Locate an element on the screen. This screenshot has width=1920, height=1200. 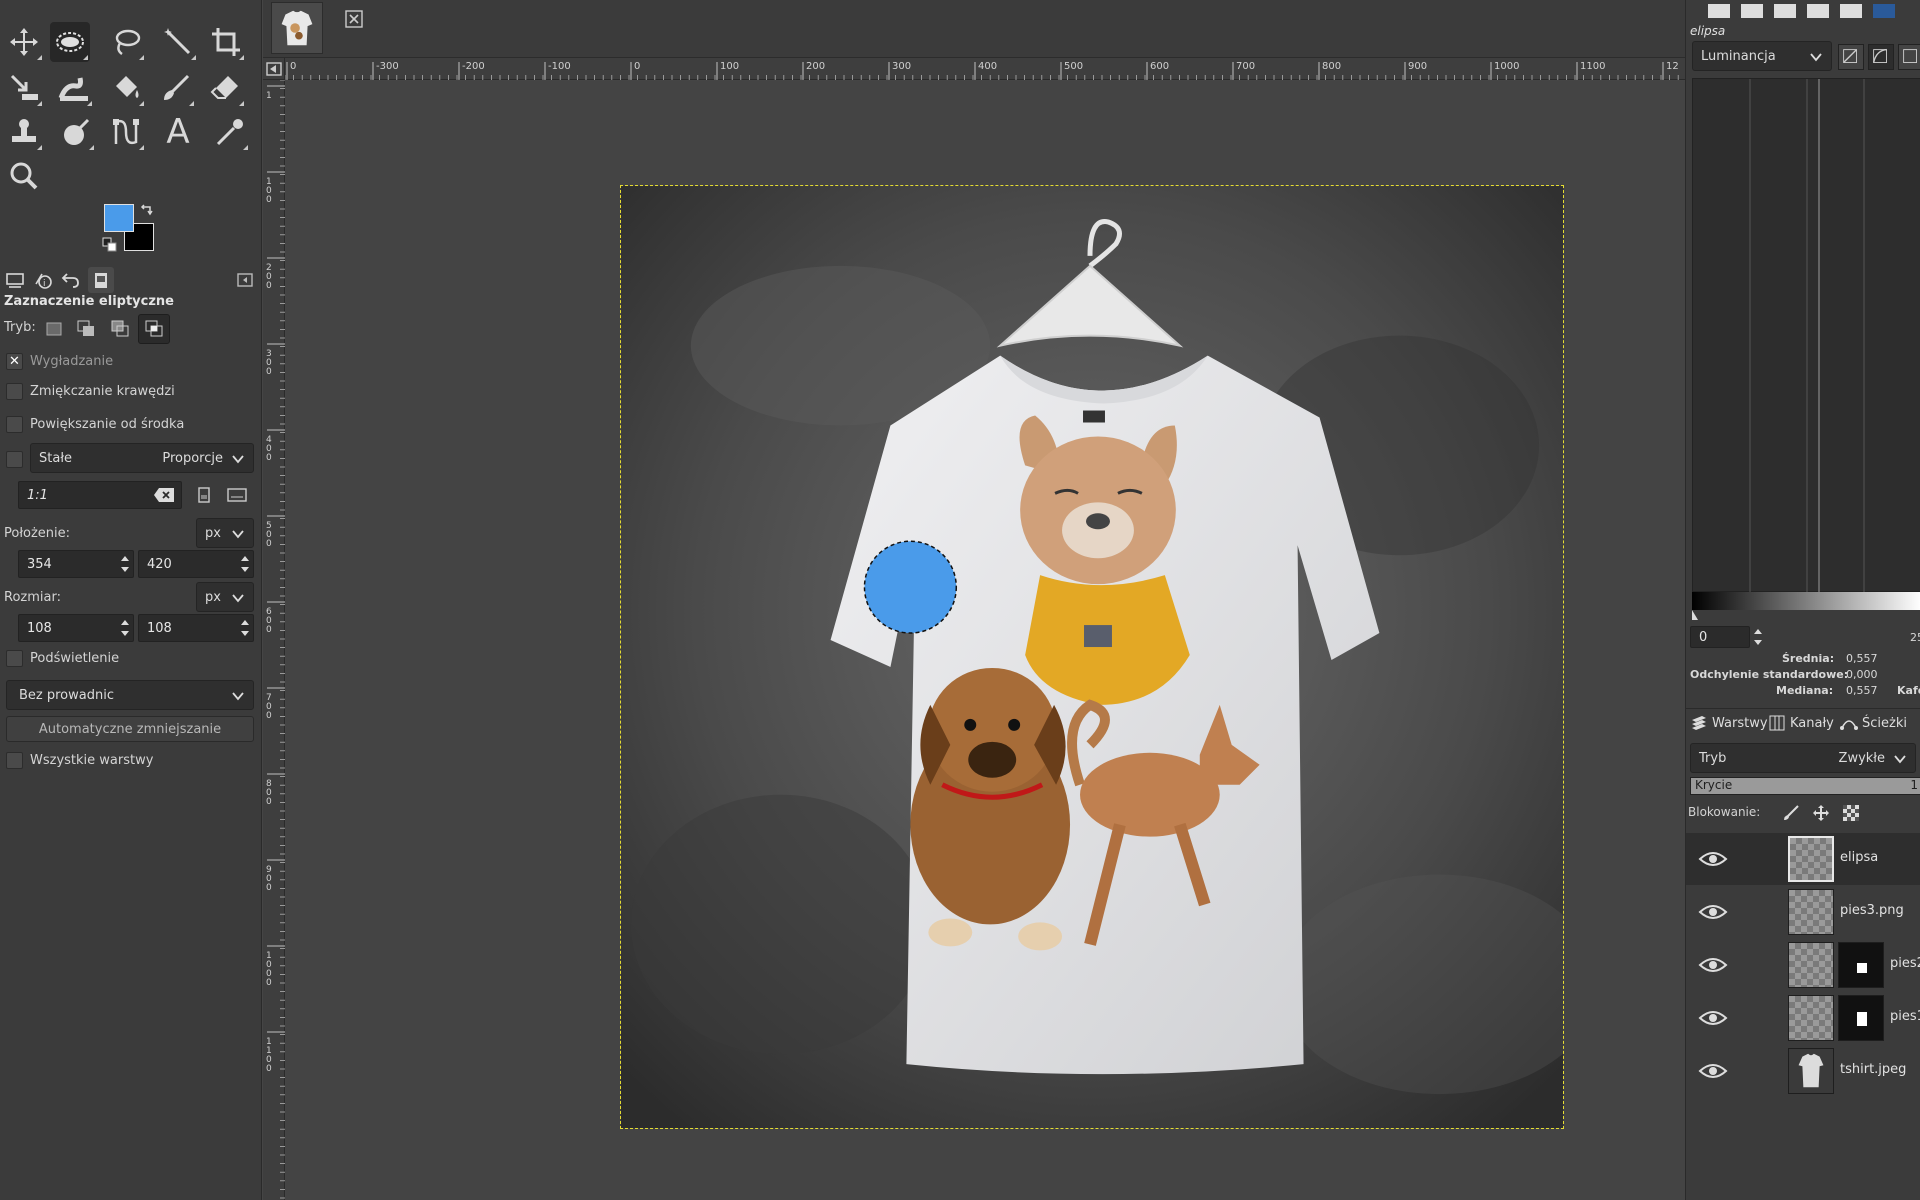
layer-row-elipsa: elipsa is located at coordinates (1803, 859).